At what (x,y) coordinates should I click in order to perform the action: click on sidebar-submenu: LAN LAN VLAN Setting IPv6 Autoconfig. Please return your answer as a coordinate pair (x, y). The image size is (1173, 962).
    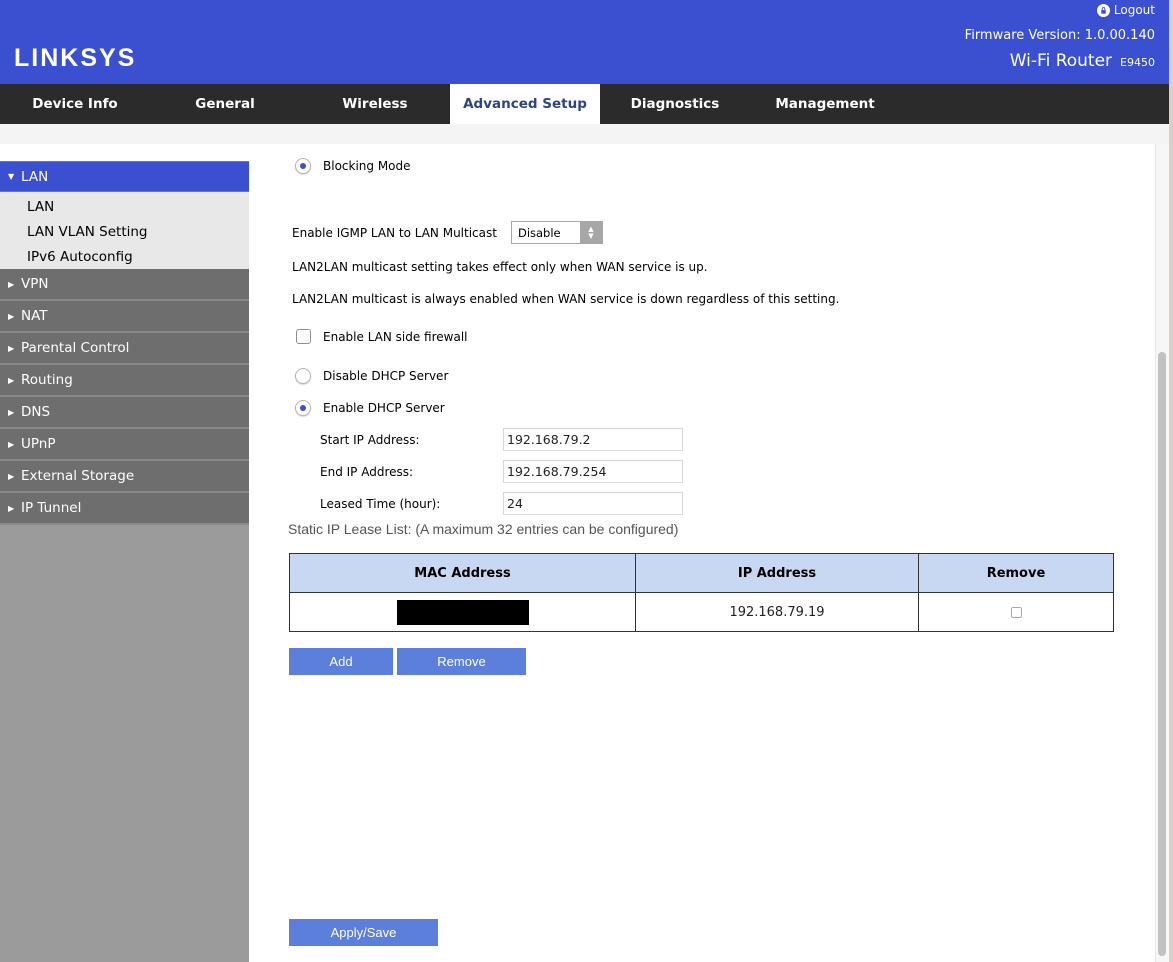
    Looking at the image, I should click on (124, 230).